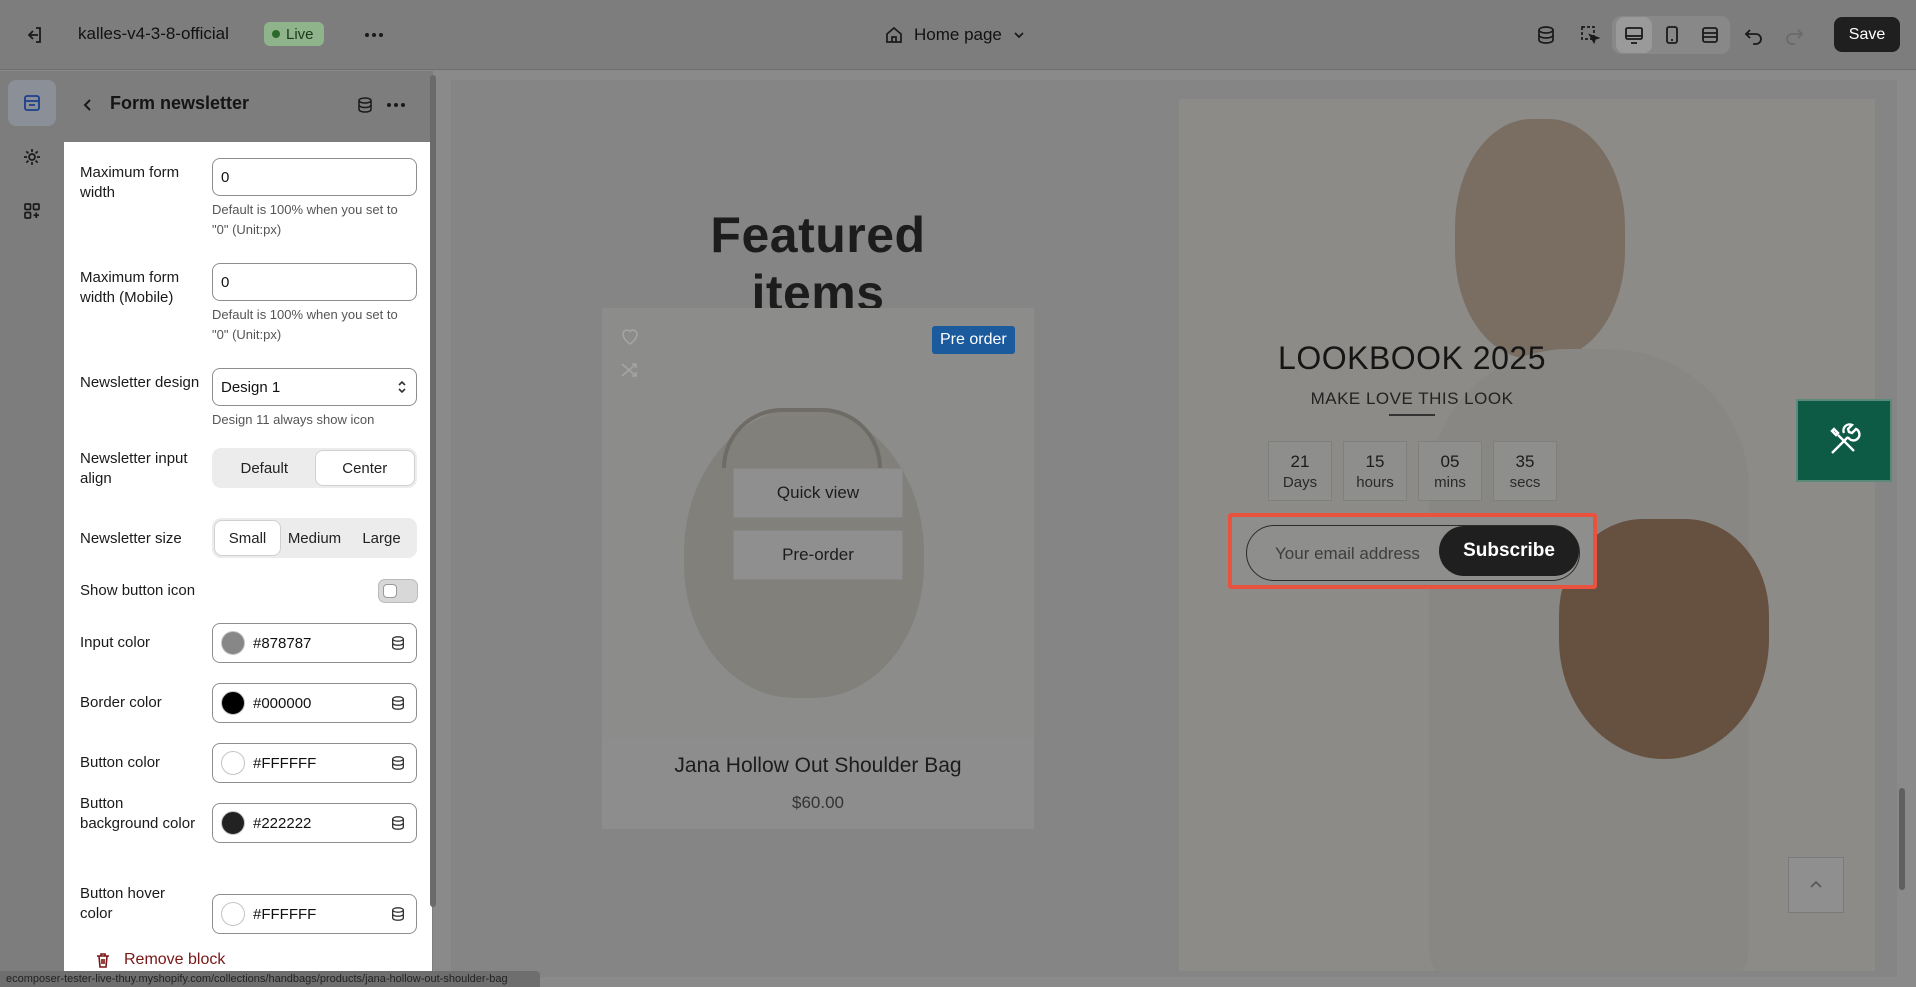  Describe the element at coordinates (314, 643) in the screenshot. I see `input-color-field: #878787` at that location.